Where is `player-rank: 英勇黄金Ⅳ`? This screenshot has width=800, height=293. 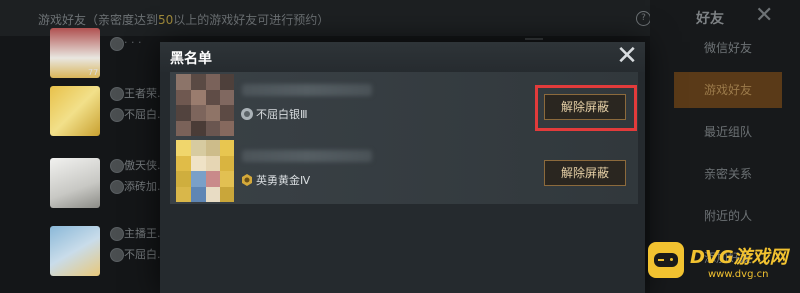
player-rank: 英勇黄金Ⅳ is located at coordinates (283, 180).